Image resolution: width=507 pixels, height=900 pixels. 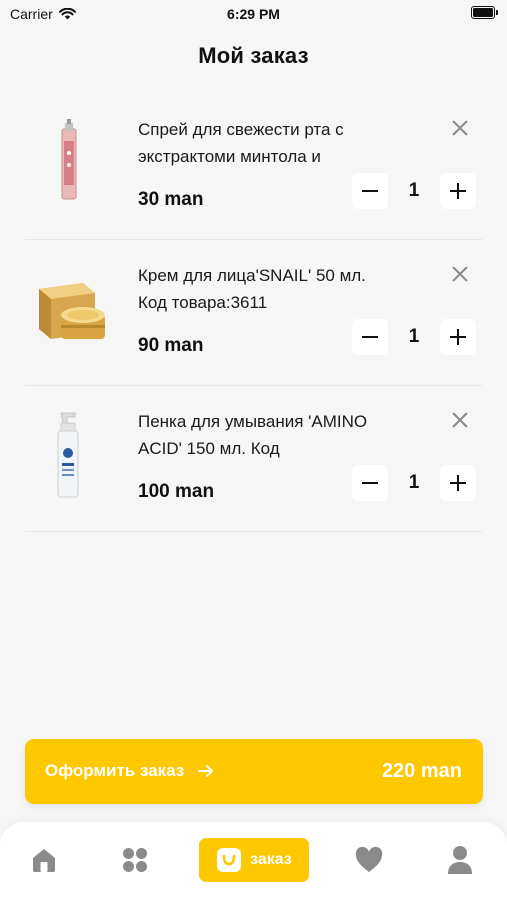 I want to click on item-price: 100 man, so click(x=176, y=491).